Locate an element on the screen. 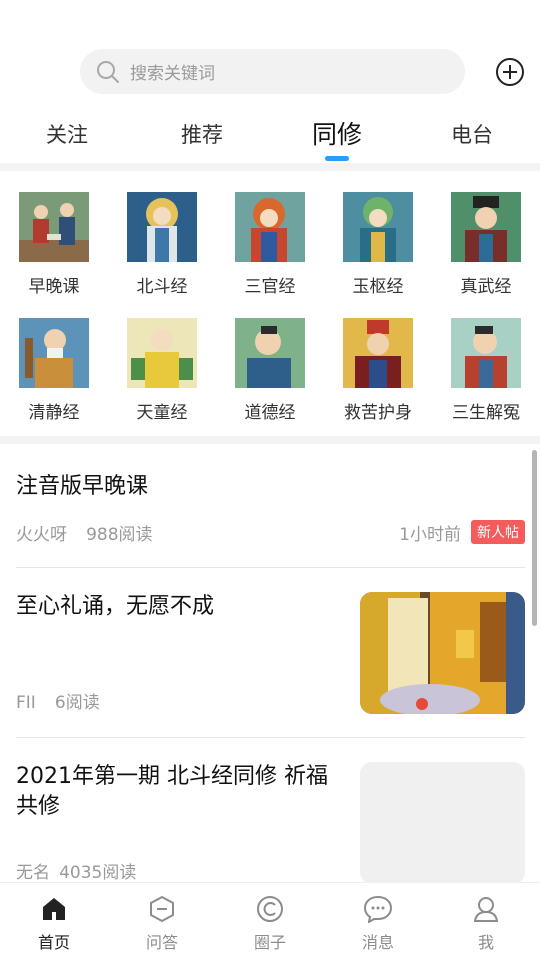 This screenshot has width=540, height=960. nav-label: 我 is located at coordinates (485, 942).